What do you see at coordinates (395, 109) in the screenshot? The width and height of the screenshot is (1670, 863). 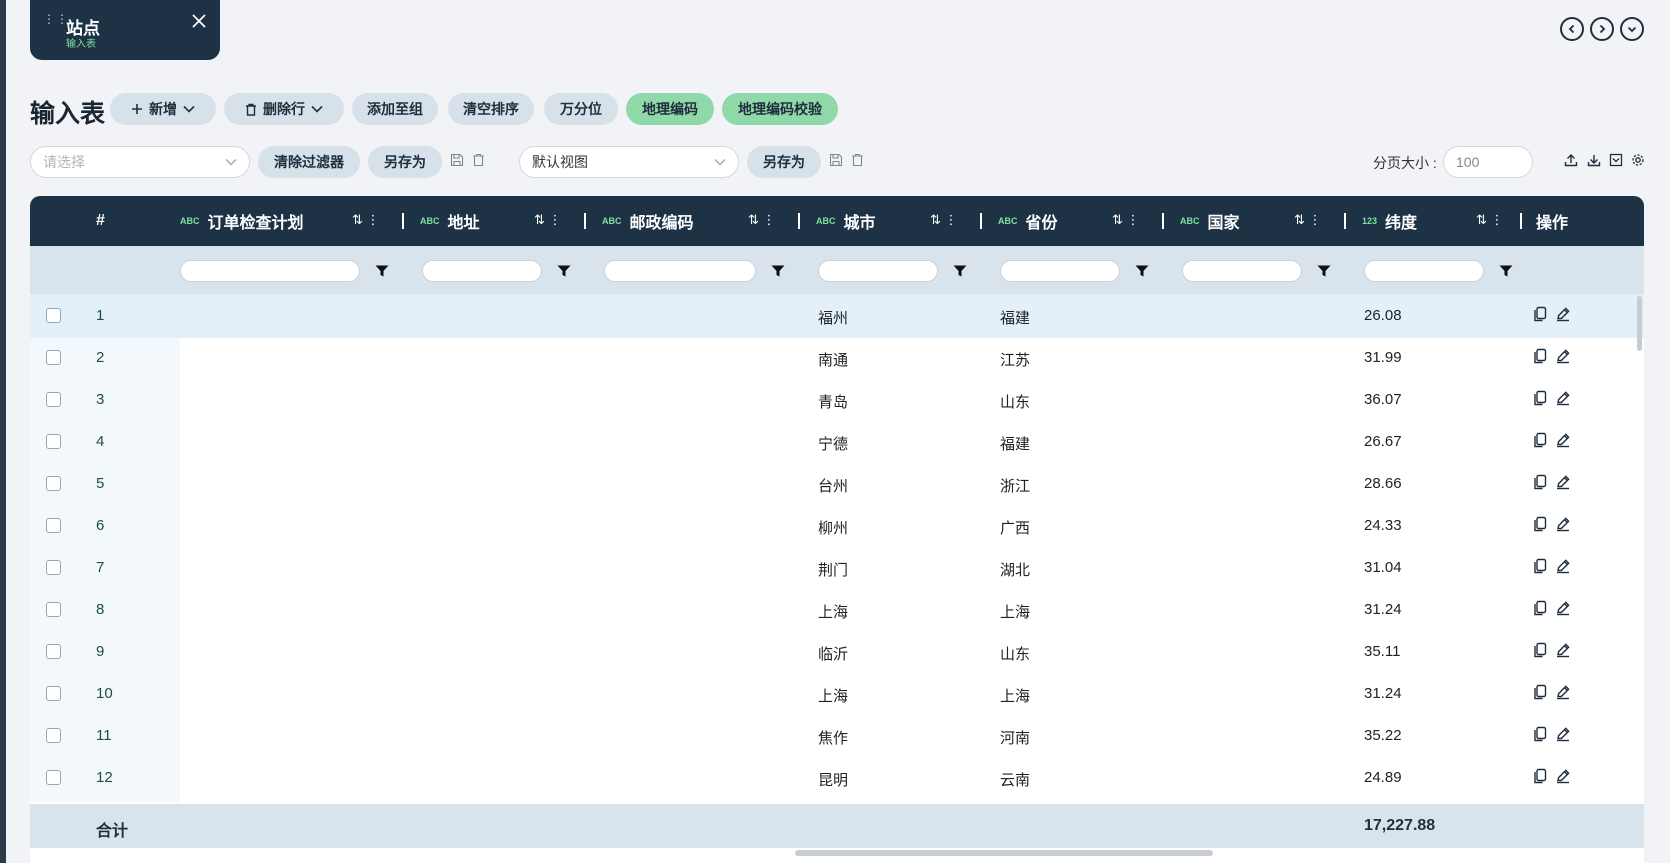 I see `add-to-group-button: 添加至组` at bounding box center [395, 109].